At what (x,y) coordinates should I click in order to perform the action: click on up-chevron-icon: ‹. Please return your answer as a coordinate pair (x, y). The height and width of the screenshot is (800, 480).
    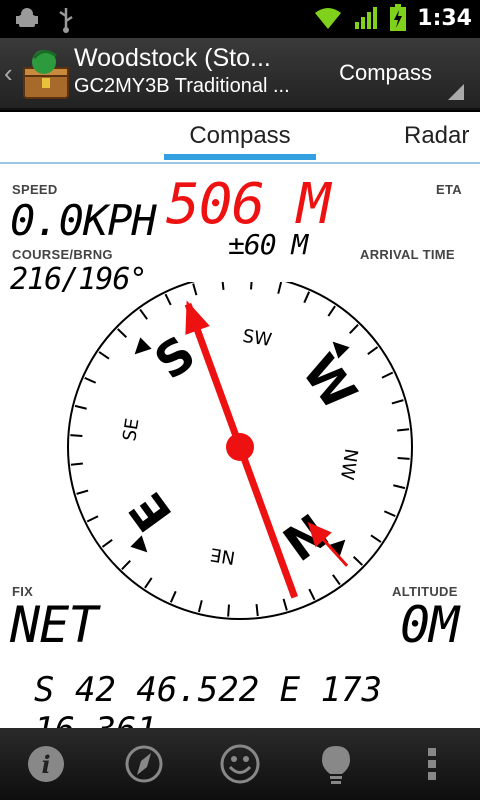
    Looking at the image, I should click on (8, 73).